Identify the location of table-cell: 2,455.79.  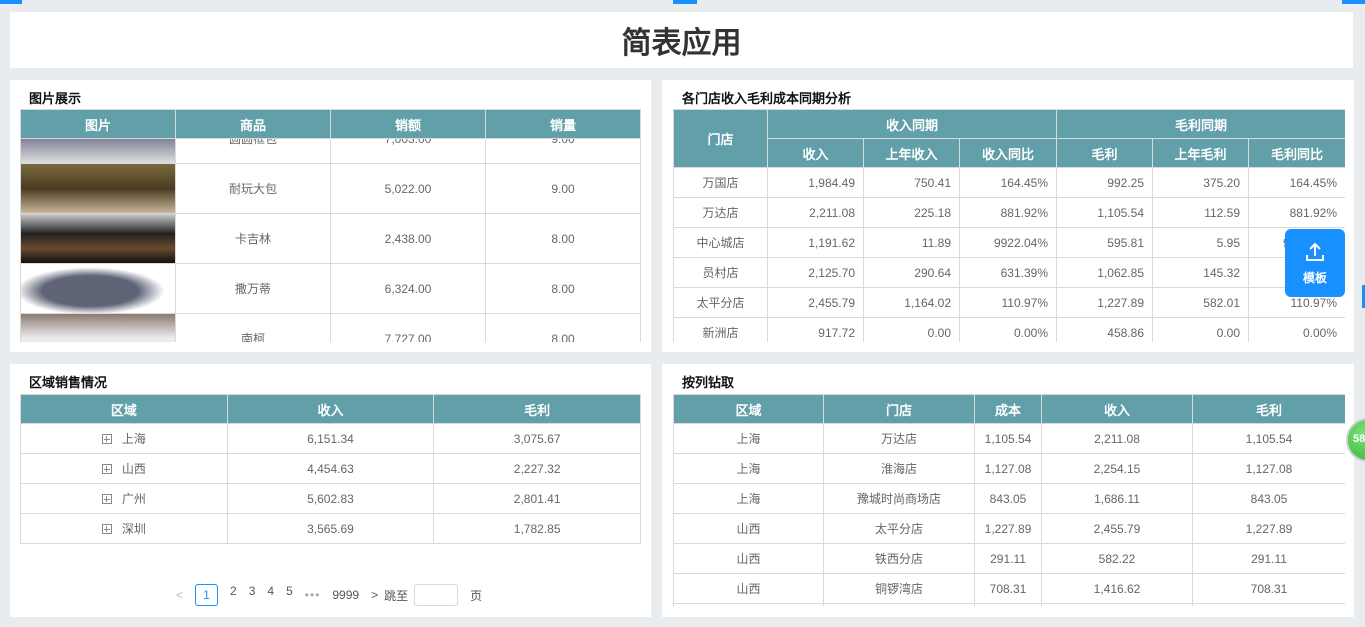
(815, 302).